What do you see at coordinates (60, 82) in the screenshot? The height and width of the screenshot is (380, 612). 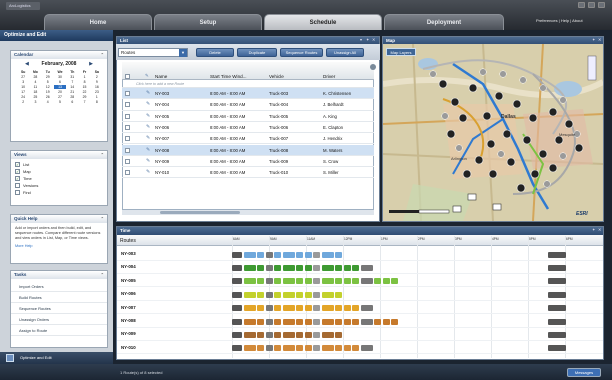 I see `calendar-day: 6` at bounding box center [60, 82].